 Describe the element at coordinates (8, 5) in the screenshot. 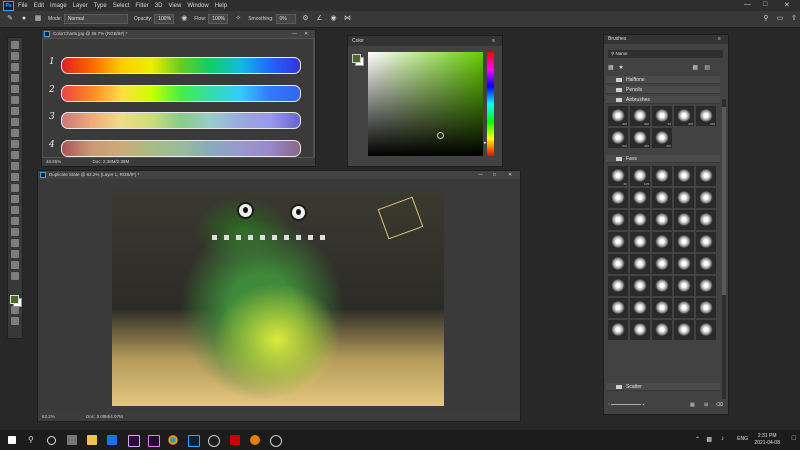

I see `photoshop-logo: Ps` at that location.